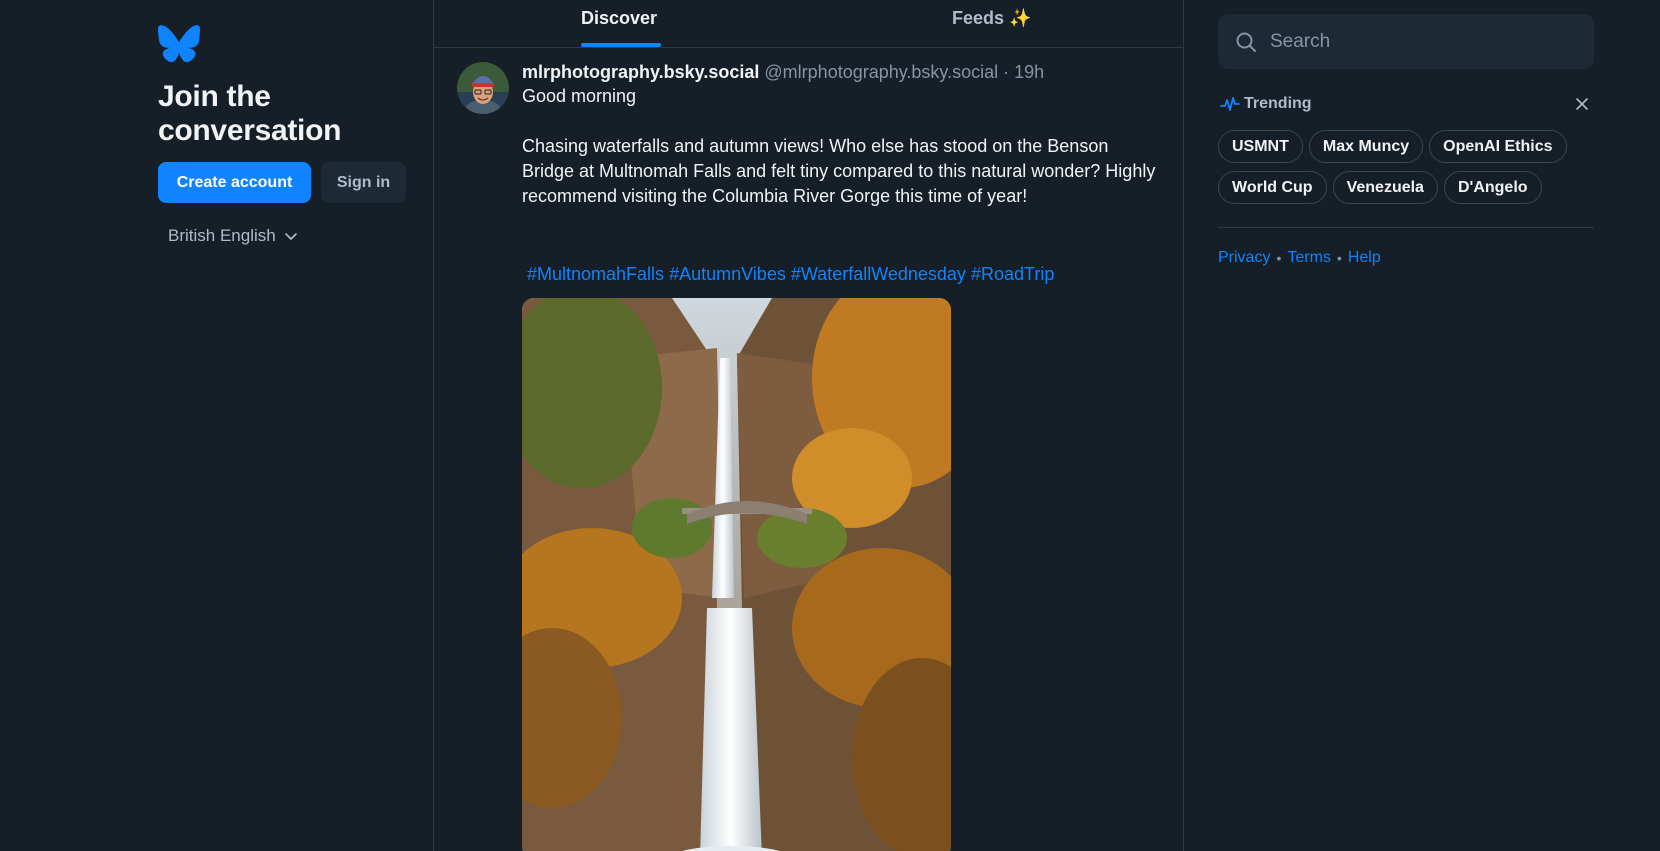 The height and width of the screenshot is (851, 1660). I want to click on post-handle: @mlrphotography.bsky.social, so click(881, 72).